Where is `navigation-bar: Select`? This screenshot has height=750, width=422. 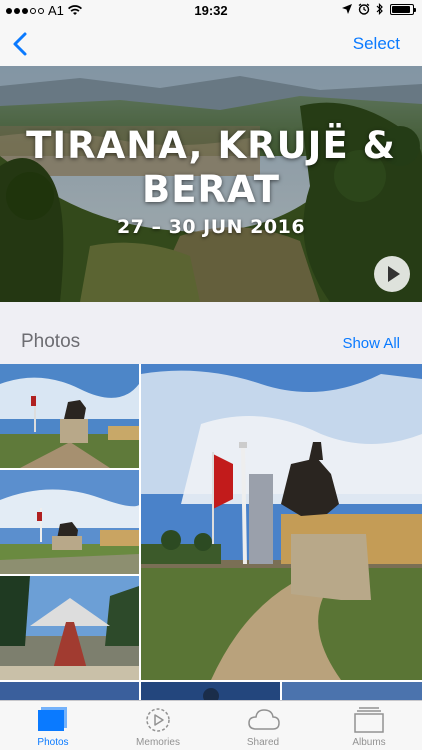
navigation-bar: Select is located at coordinates (211, 44).